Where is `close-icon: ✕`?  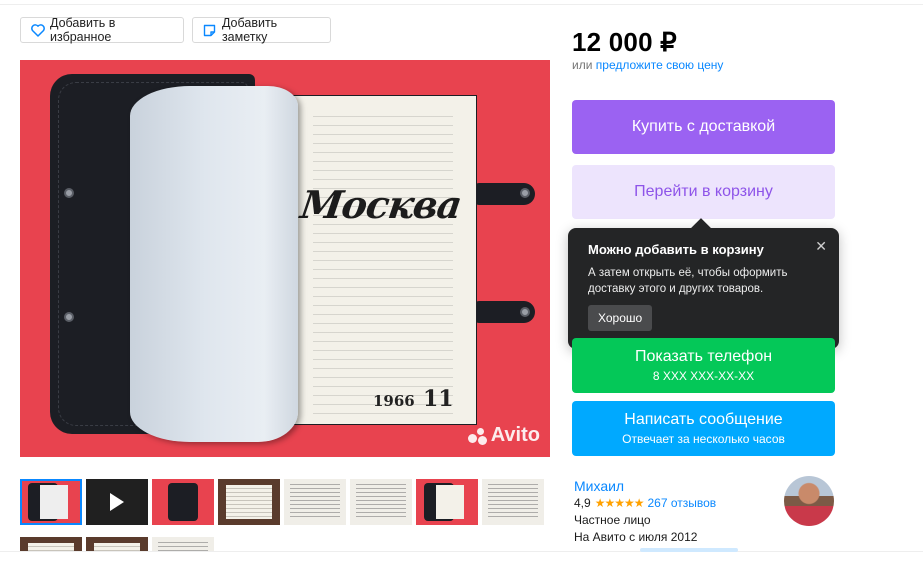 close-icon: ✕ is located at coordinates (821, 246).